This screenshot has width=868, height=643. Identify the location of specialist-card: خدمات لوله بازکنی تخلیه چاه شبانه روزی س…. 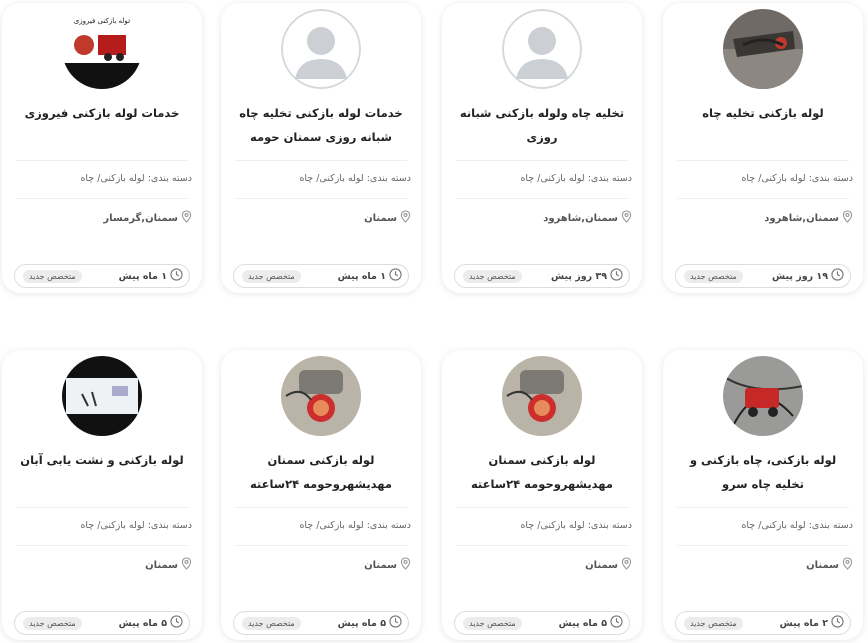
(321, 148).